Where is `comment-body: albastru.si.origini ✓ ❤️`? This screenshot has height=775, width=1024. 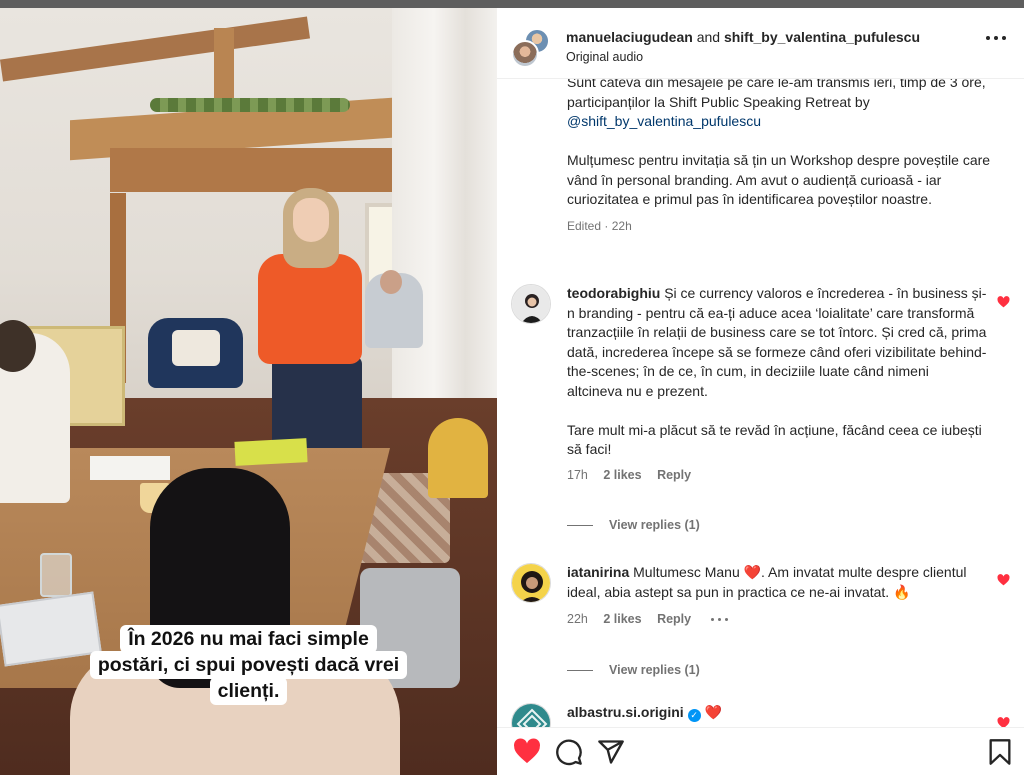
comment-body: albastru.si.origini ✓ ❤️ is located at coordinates (777, 713).